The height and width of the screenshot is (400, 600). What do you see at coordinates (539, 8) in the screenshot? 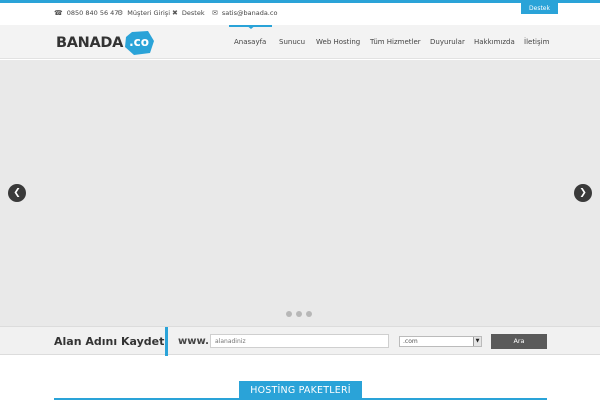
I see `support-tab: Destek` at bounding box center [539, 8].